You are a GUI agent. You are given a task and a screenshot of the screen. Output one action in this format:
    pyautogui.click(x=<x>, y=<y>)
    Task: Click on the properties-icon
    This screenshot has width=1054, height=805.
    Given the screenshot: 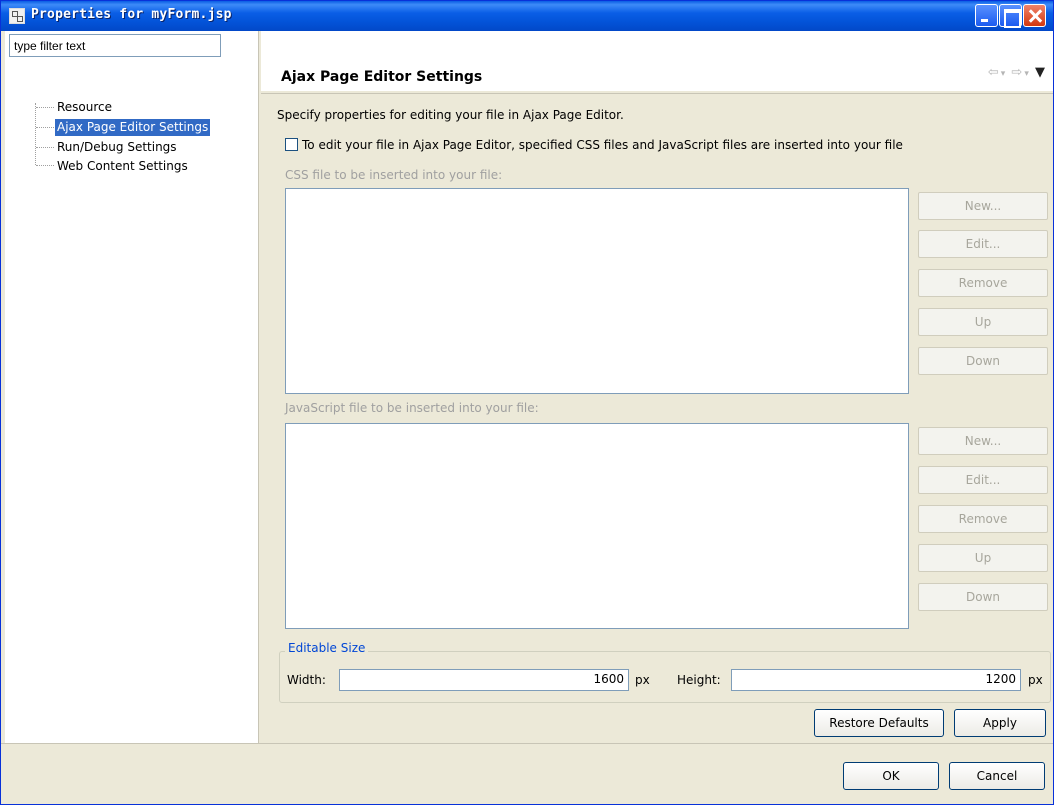 What is the action you would take?
    pyautogui.click(x=17, y=16)
    